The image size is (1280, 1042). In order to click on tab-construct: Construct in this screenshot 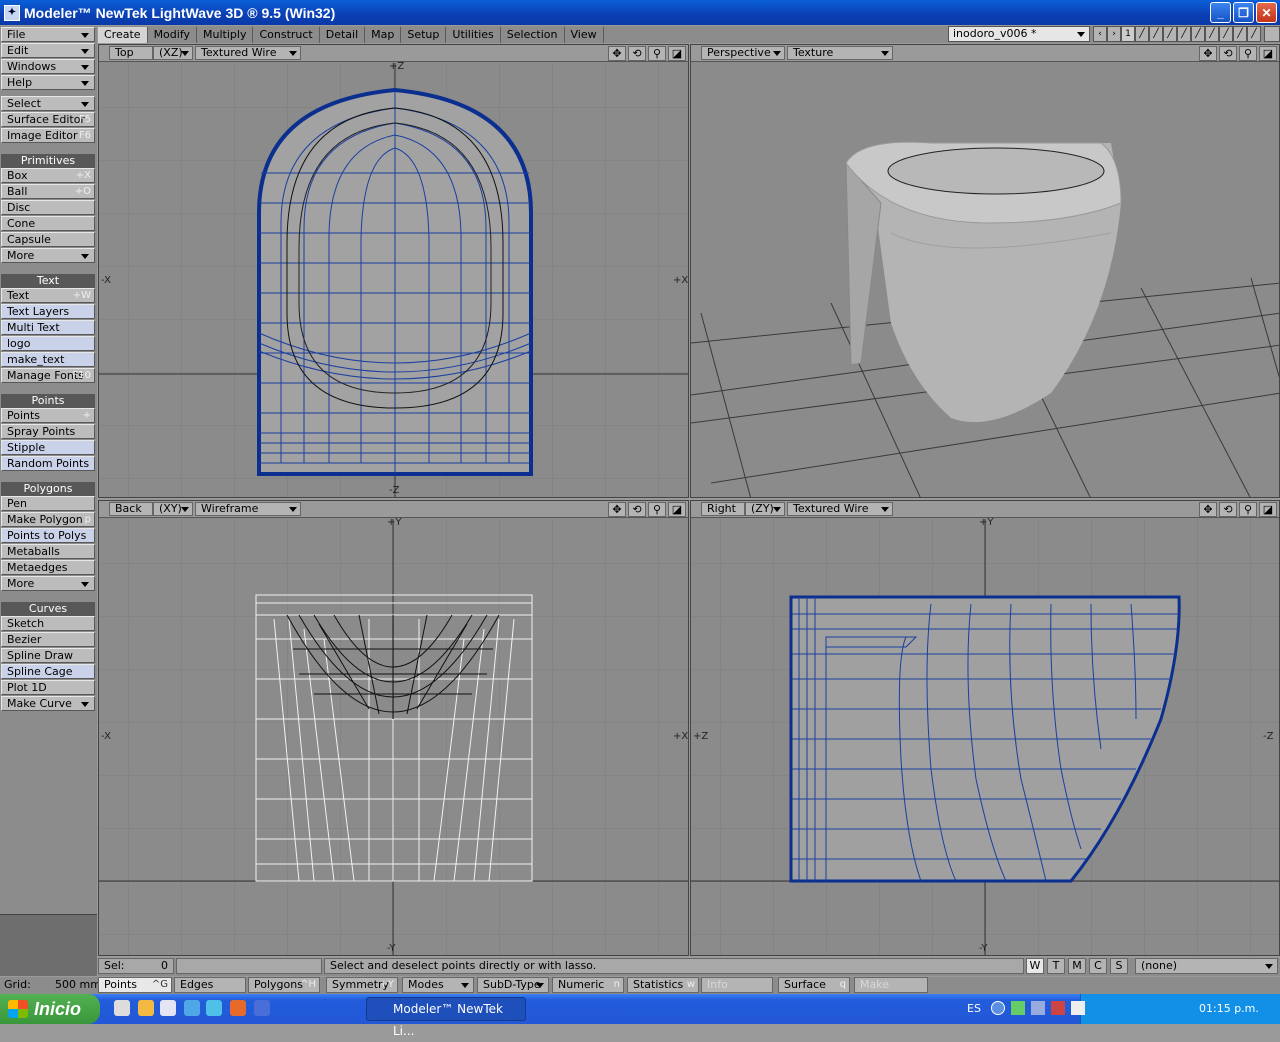, I will do `click(286, 34)`.